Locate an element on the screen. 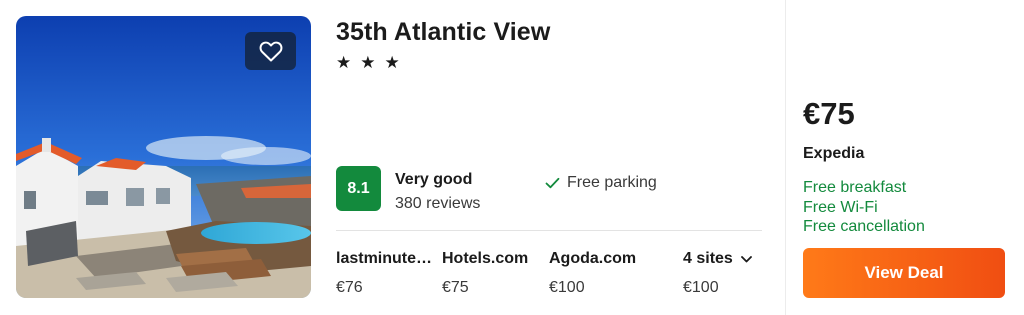 The width and height of the screenshot is (1024, 315). review-count: 380 reviews is located at coordinates (437, 204).